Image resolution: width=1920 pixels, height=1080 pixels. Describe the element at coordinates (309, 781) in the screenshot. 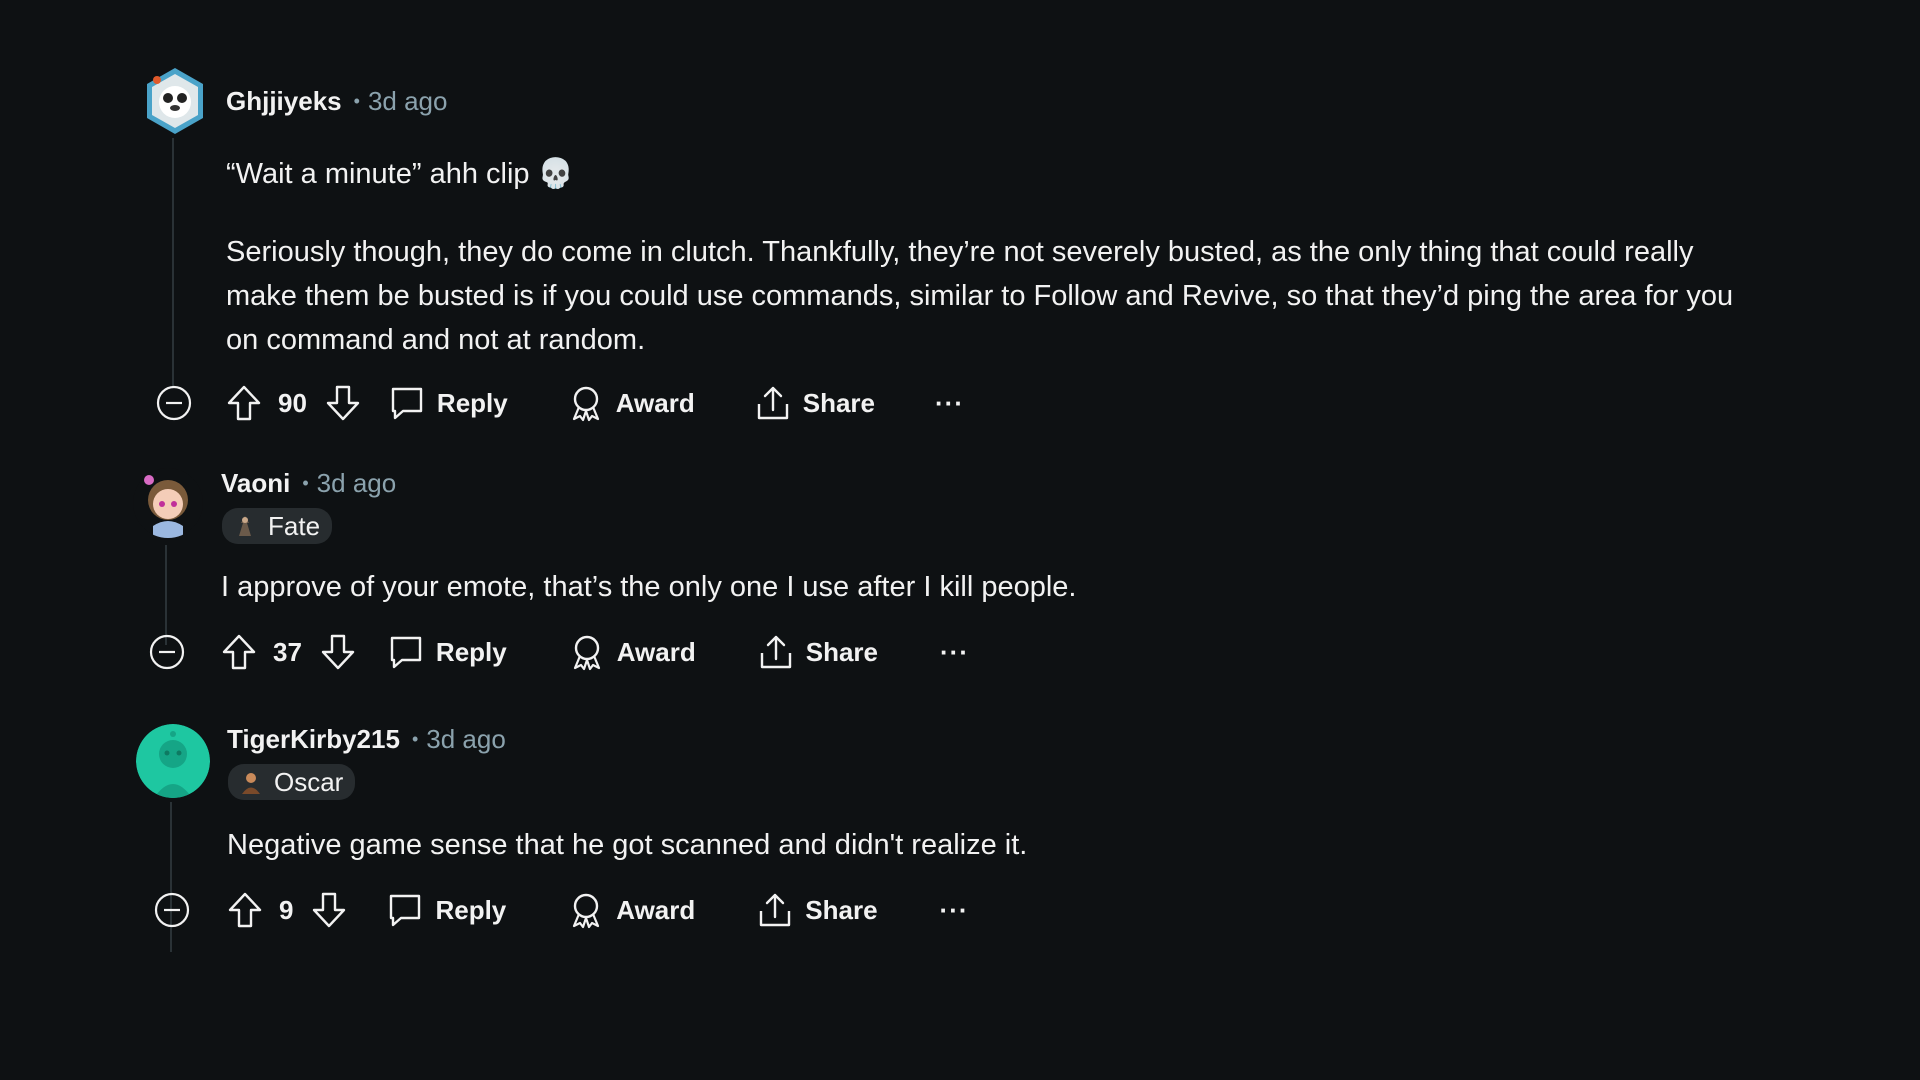

I see `flair-text: Oscar` at that location.